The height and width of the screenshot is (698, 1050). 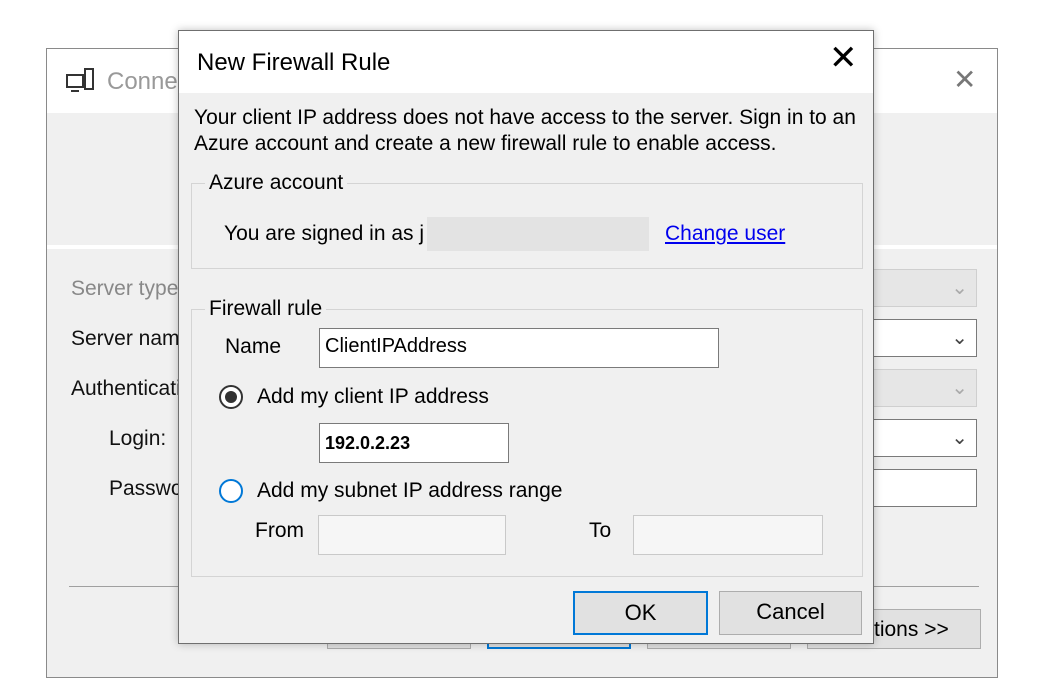 I want to click on from-label: From, so click(x=279, y=530).